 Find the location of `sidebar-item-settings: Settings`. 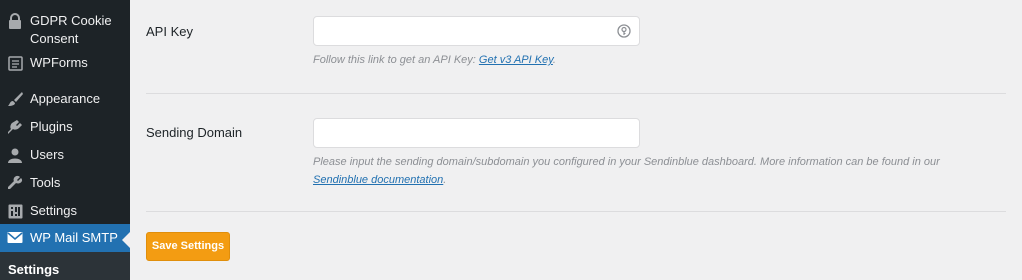

sidebar-item-settings: Settings is located at coordinates (65, 212).